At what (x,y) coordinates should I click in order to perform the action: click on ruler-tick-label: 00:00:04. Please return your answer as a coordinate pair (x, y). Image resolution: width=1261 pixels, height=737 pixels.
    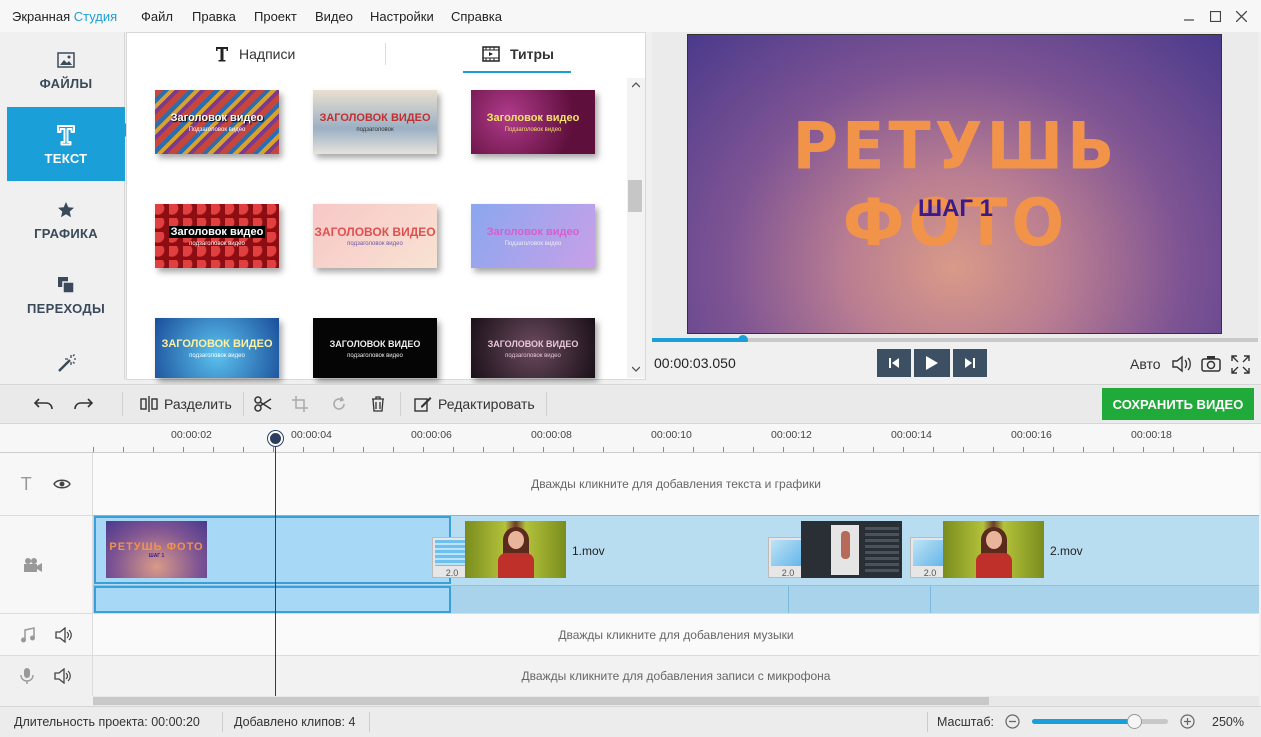
    Looking at the image, I should click on (311, 435).